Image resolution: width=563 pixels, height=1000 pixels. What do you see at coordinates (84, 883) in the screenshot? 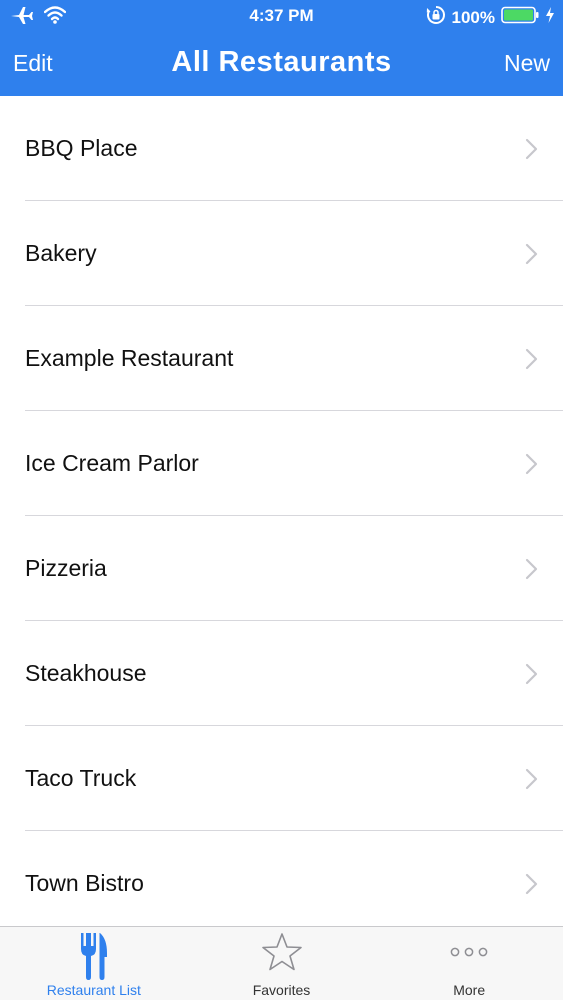
I see `list-item-label: Town Bistro` at bounding box center [84, 883].